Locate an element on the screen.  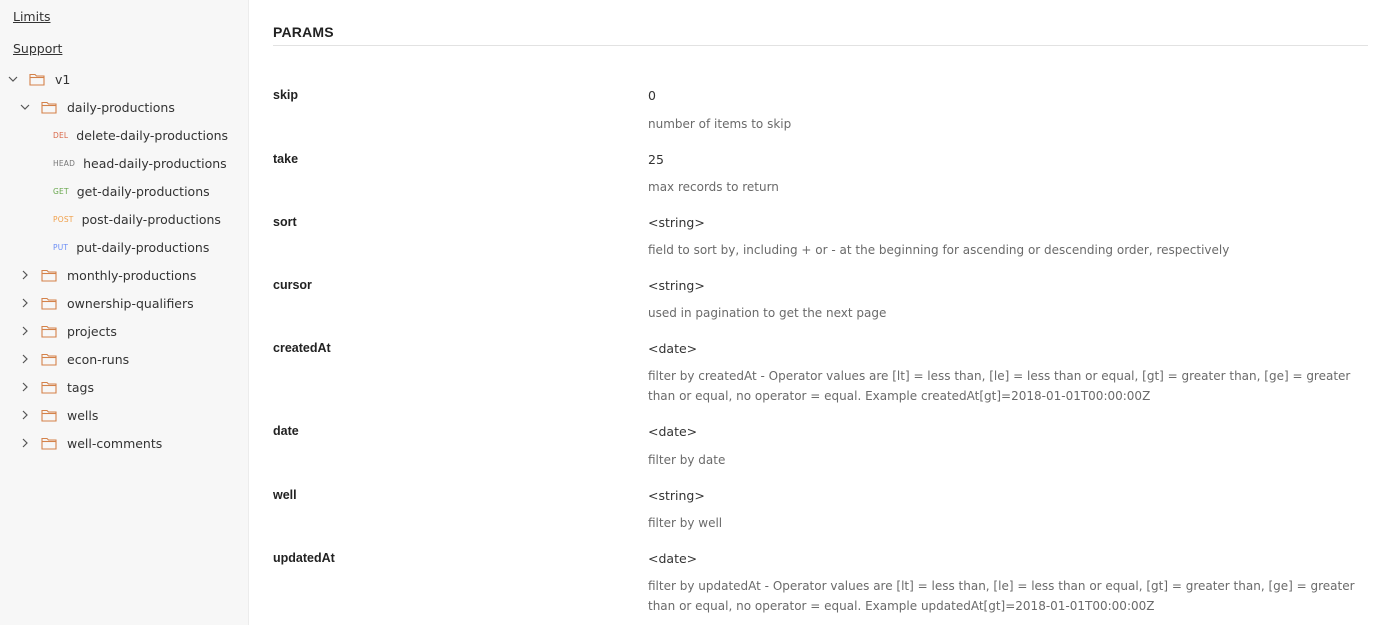
support-link: Support is located at coordinates (37, 48).